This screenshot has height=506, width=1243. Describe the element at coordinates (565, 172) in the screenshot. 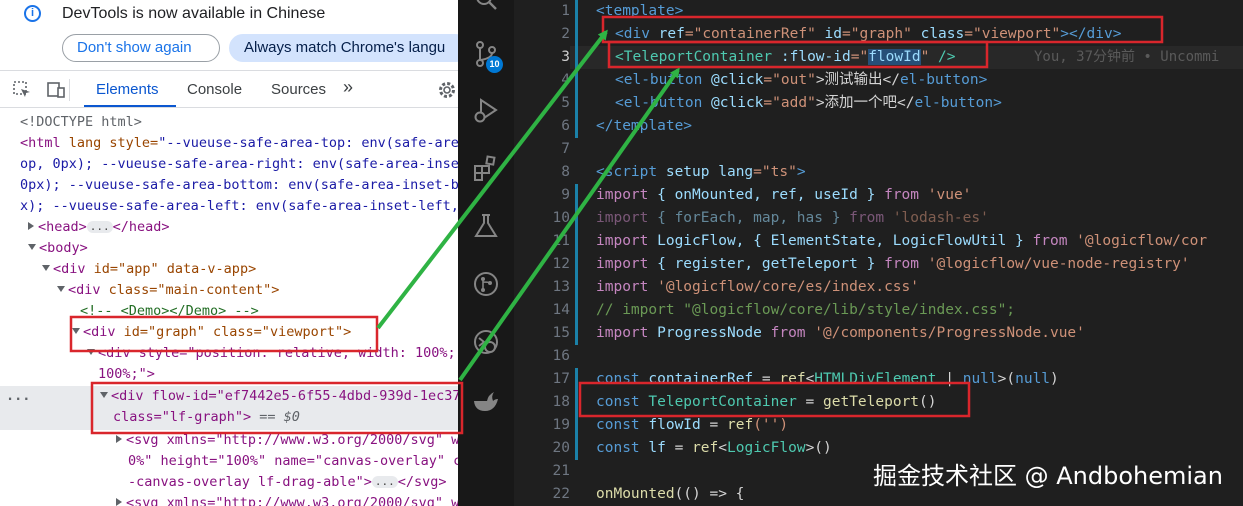

I see `line-number: 8` at that location.